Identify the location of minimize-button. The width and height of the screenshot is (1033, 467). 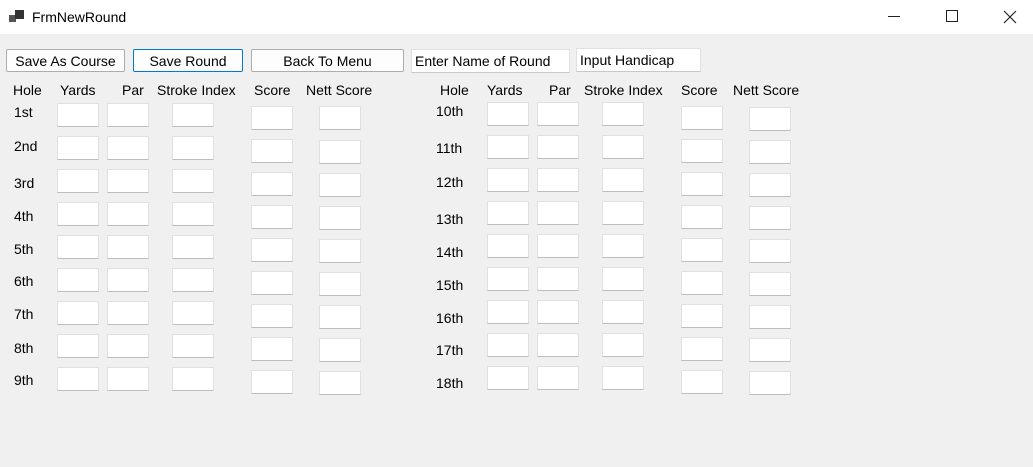
(894, 17).